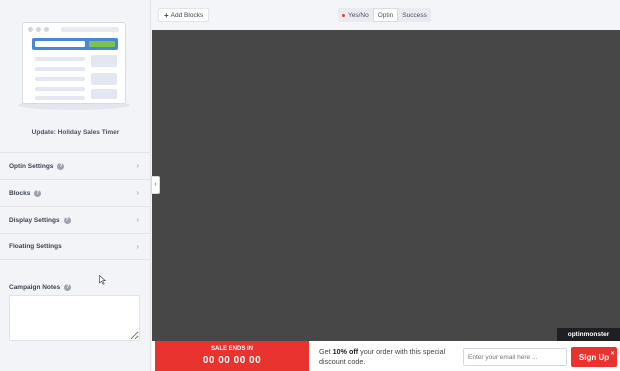  Describe the element at coordinates (75, 192) in the screenshot. I see `blocks-item: Blocks ? ›` at that location.